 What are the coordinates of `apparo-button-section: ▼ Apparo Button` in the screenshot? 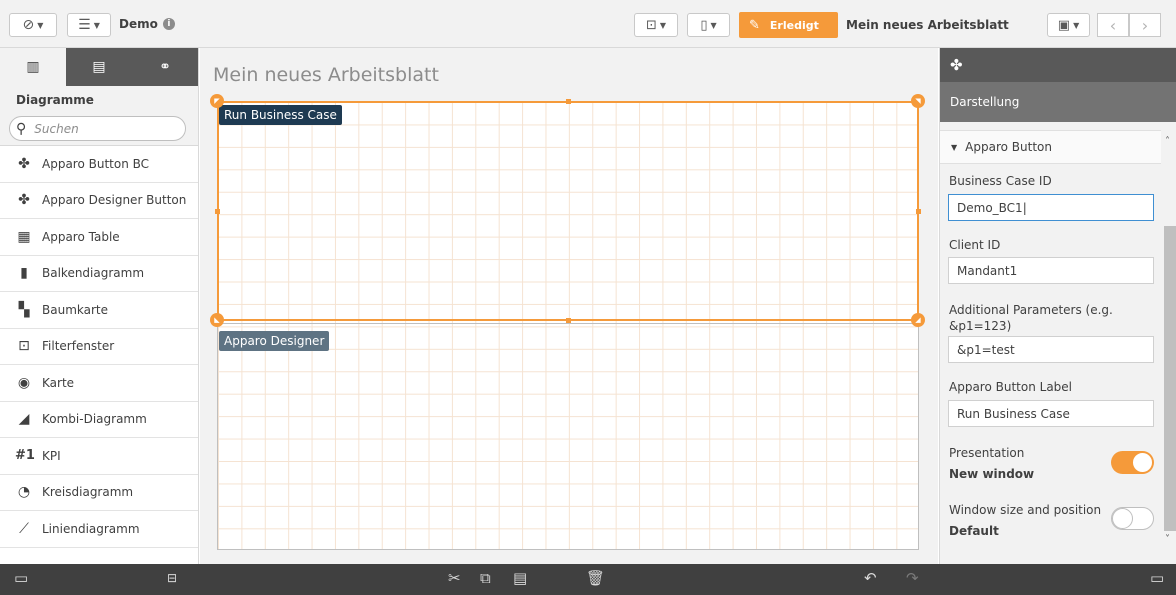 It's located at (1050, 147).